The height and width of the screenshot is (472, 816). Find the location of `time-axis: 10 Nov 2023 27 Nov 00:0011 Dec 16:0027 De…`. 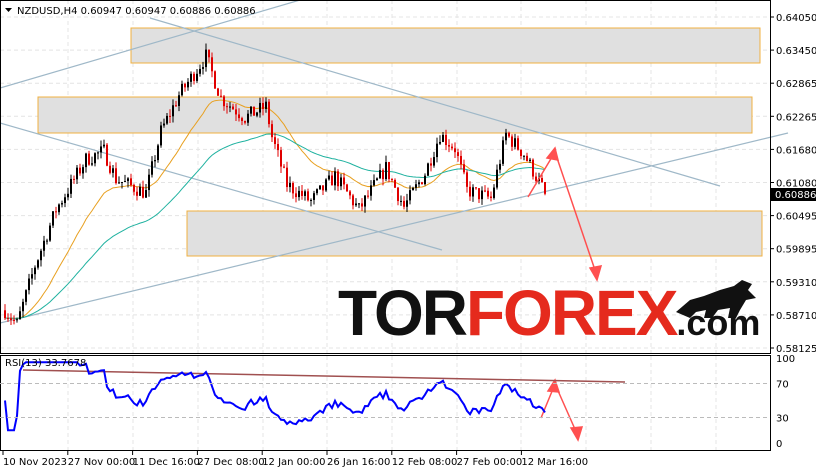

time-axis: 10 Nov 2023 27 Nov 00:0011 Dec 16:0027 De… is located at coordinates (295, 459).